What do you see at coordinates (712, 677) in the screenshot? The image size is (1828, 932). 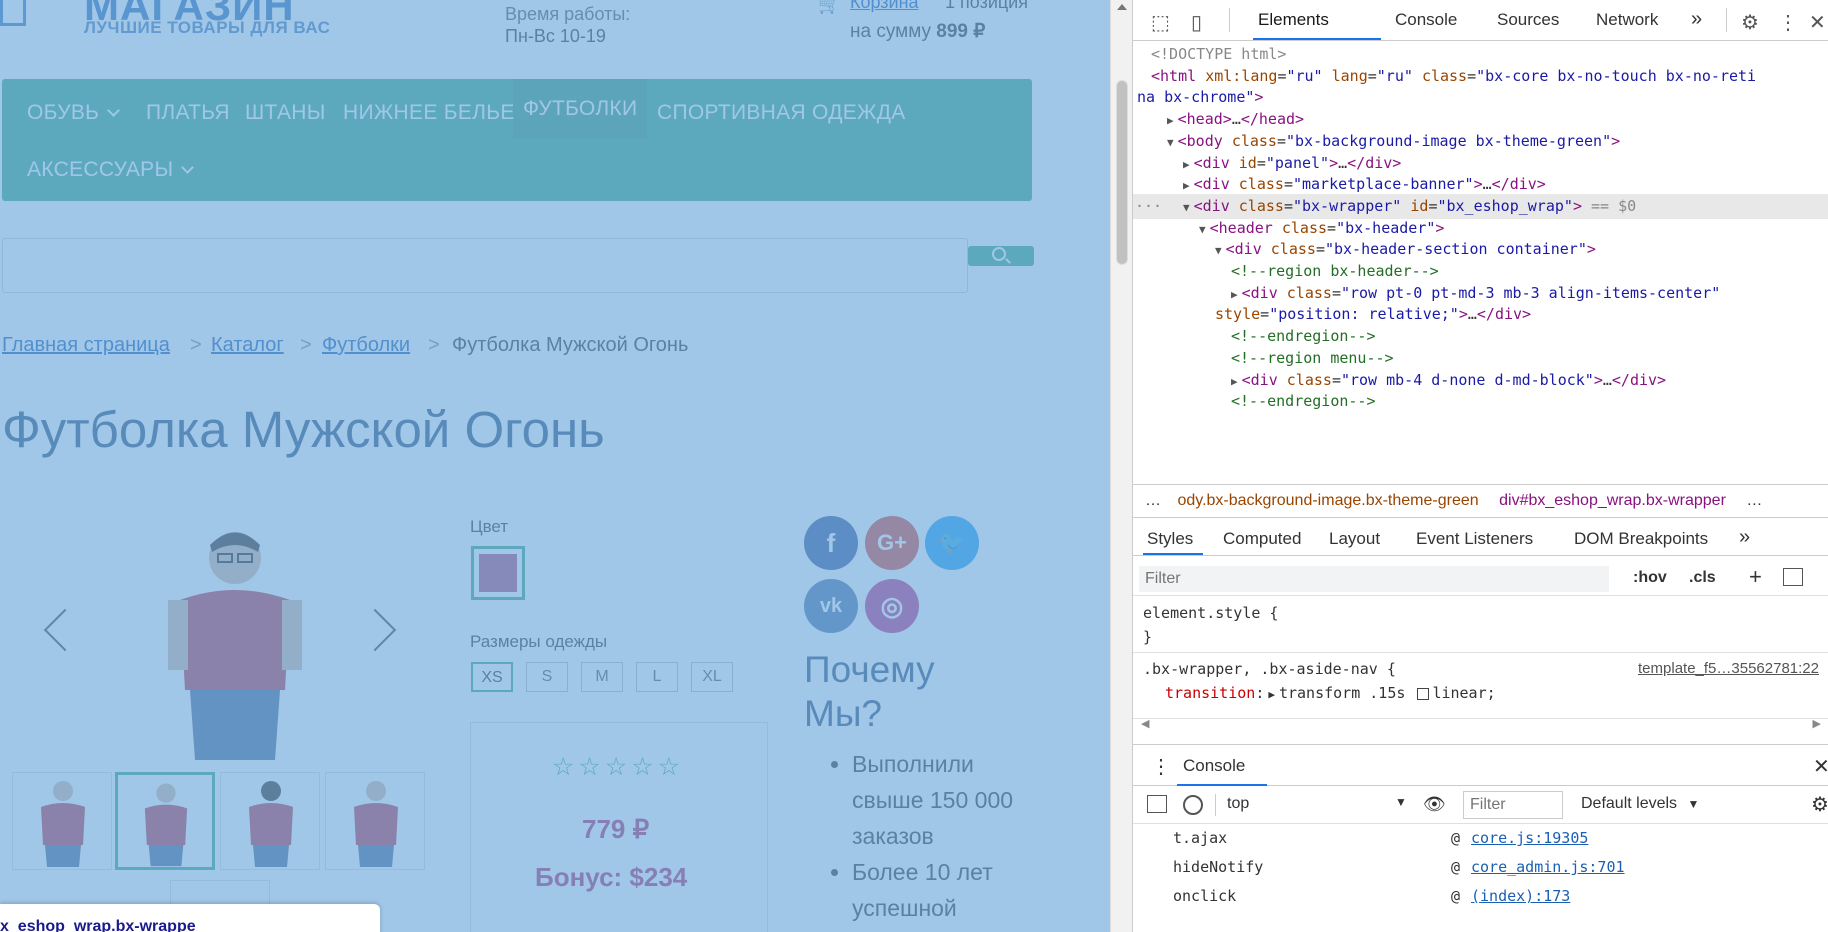 I see `size-option-xl: XL` at bounding box center [712, 677].